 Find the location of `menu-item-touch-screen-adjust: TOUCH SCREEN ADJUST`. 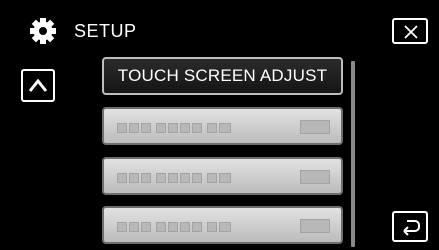

menu-item-touch-screen-adjust: TOUCH SCREEN ADJUST is located at coordinates (222, 76).